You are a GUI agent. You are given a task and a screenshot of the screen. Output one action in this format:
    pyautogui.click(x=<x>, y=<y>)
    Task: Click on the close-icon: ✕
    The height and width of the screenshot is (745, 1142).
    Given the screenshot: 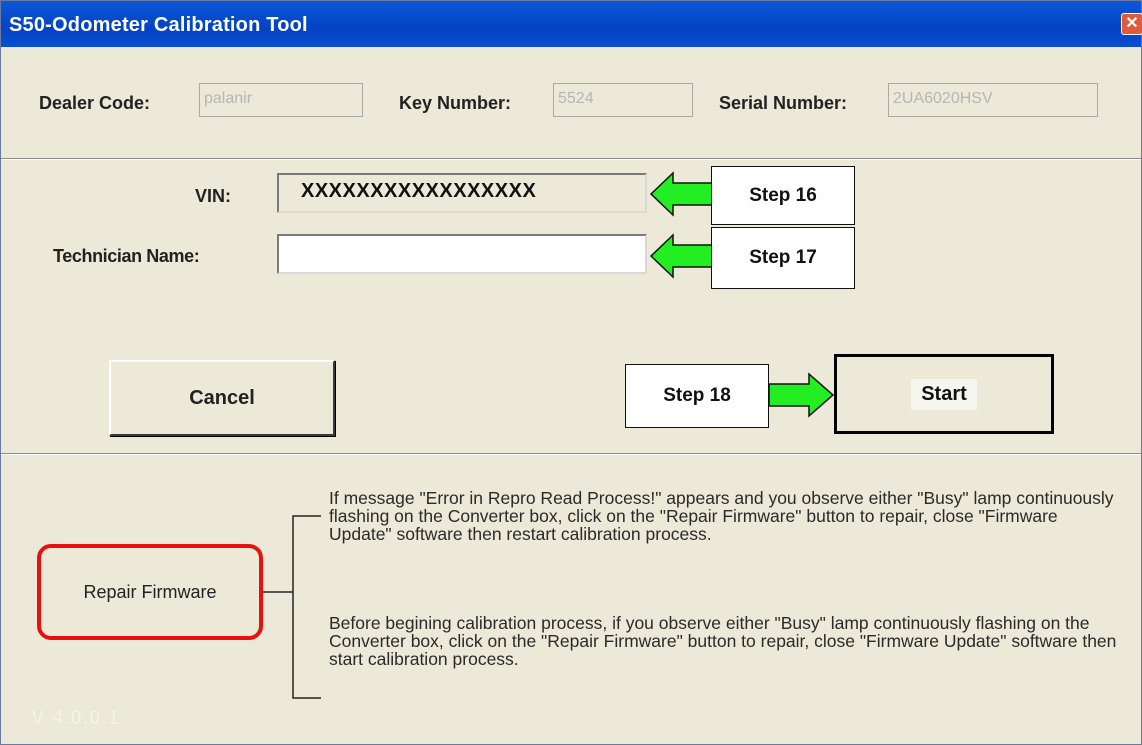 What is the action you would take?
    pyautogui.click(x=1132, y=23)
    